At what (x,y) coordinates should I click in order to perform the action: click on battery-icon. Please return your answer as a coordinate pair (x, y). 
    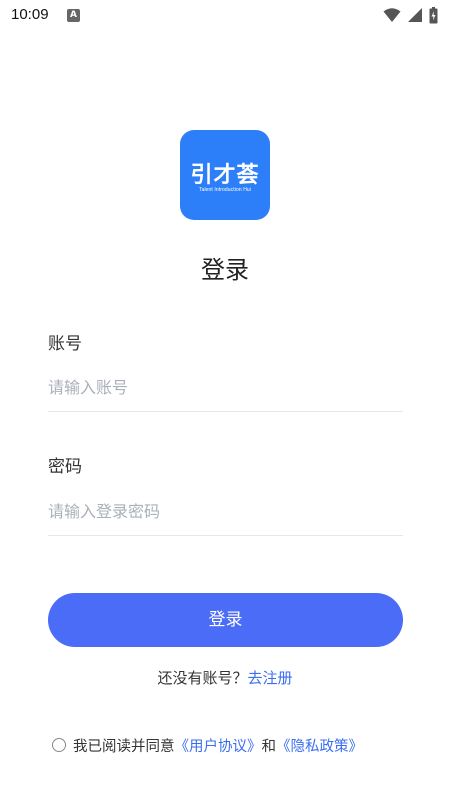
    Looking at the image, I should click on (433, 14).